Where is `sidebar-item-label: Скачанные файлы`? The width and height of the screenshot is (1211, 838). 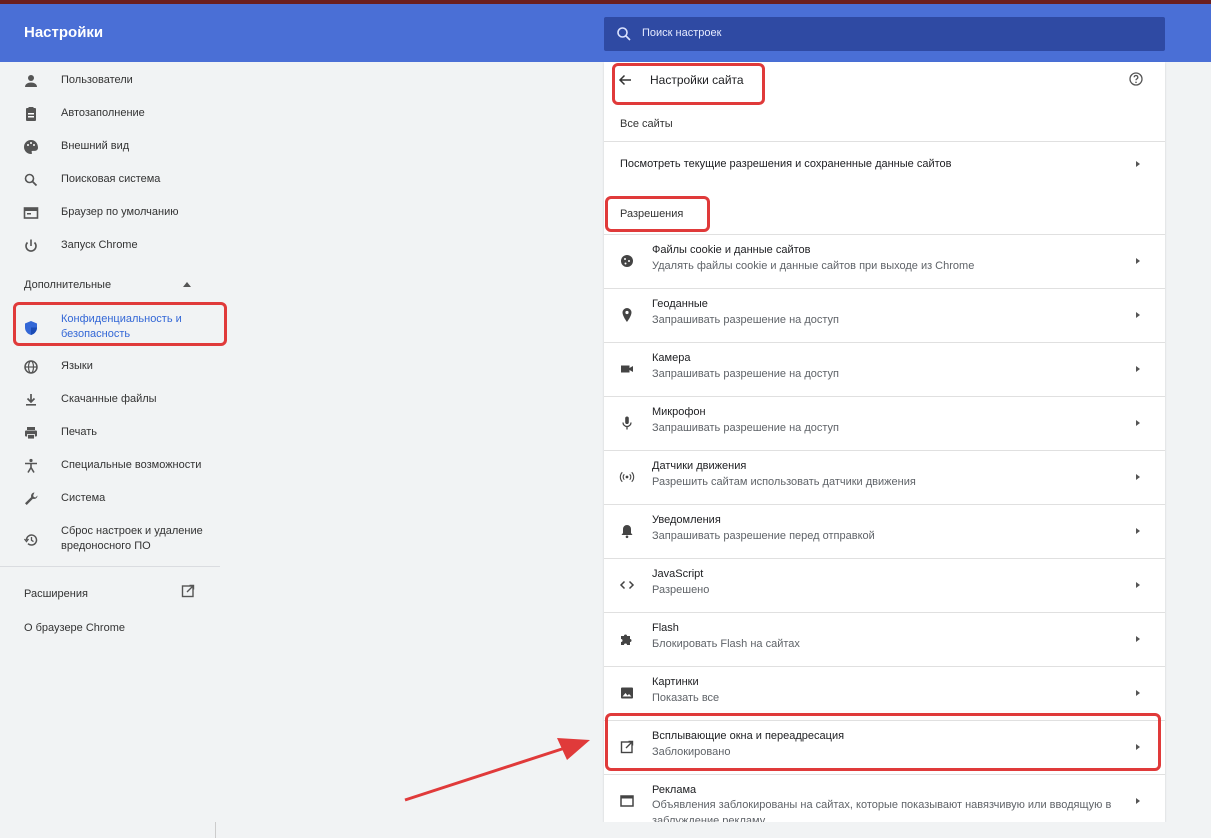 sidebar-item-label: Скачанные файлы is located at coordinates (109, 399).